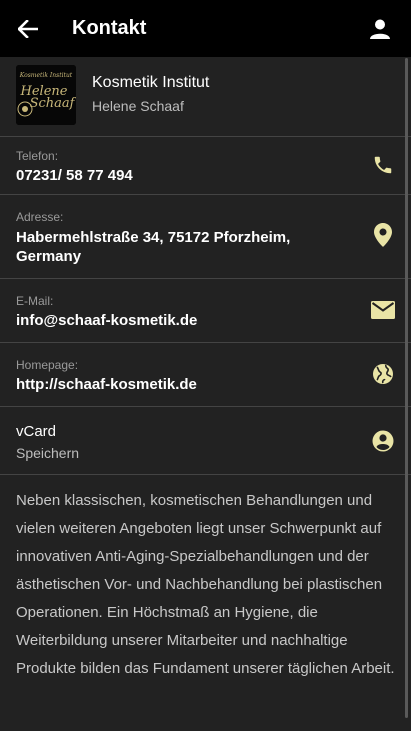  I want to click on svg-text: Schaaf, so click(53, 103).